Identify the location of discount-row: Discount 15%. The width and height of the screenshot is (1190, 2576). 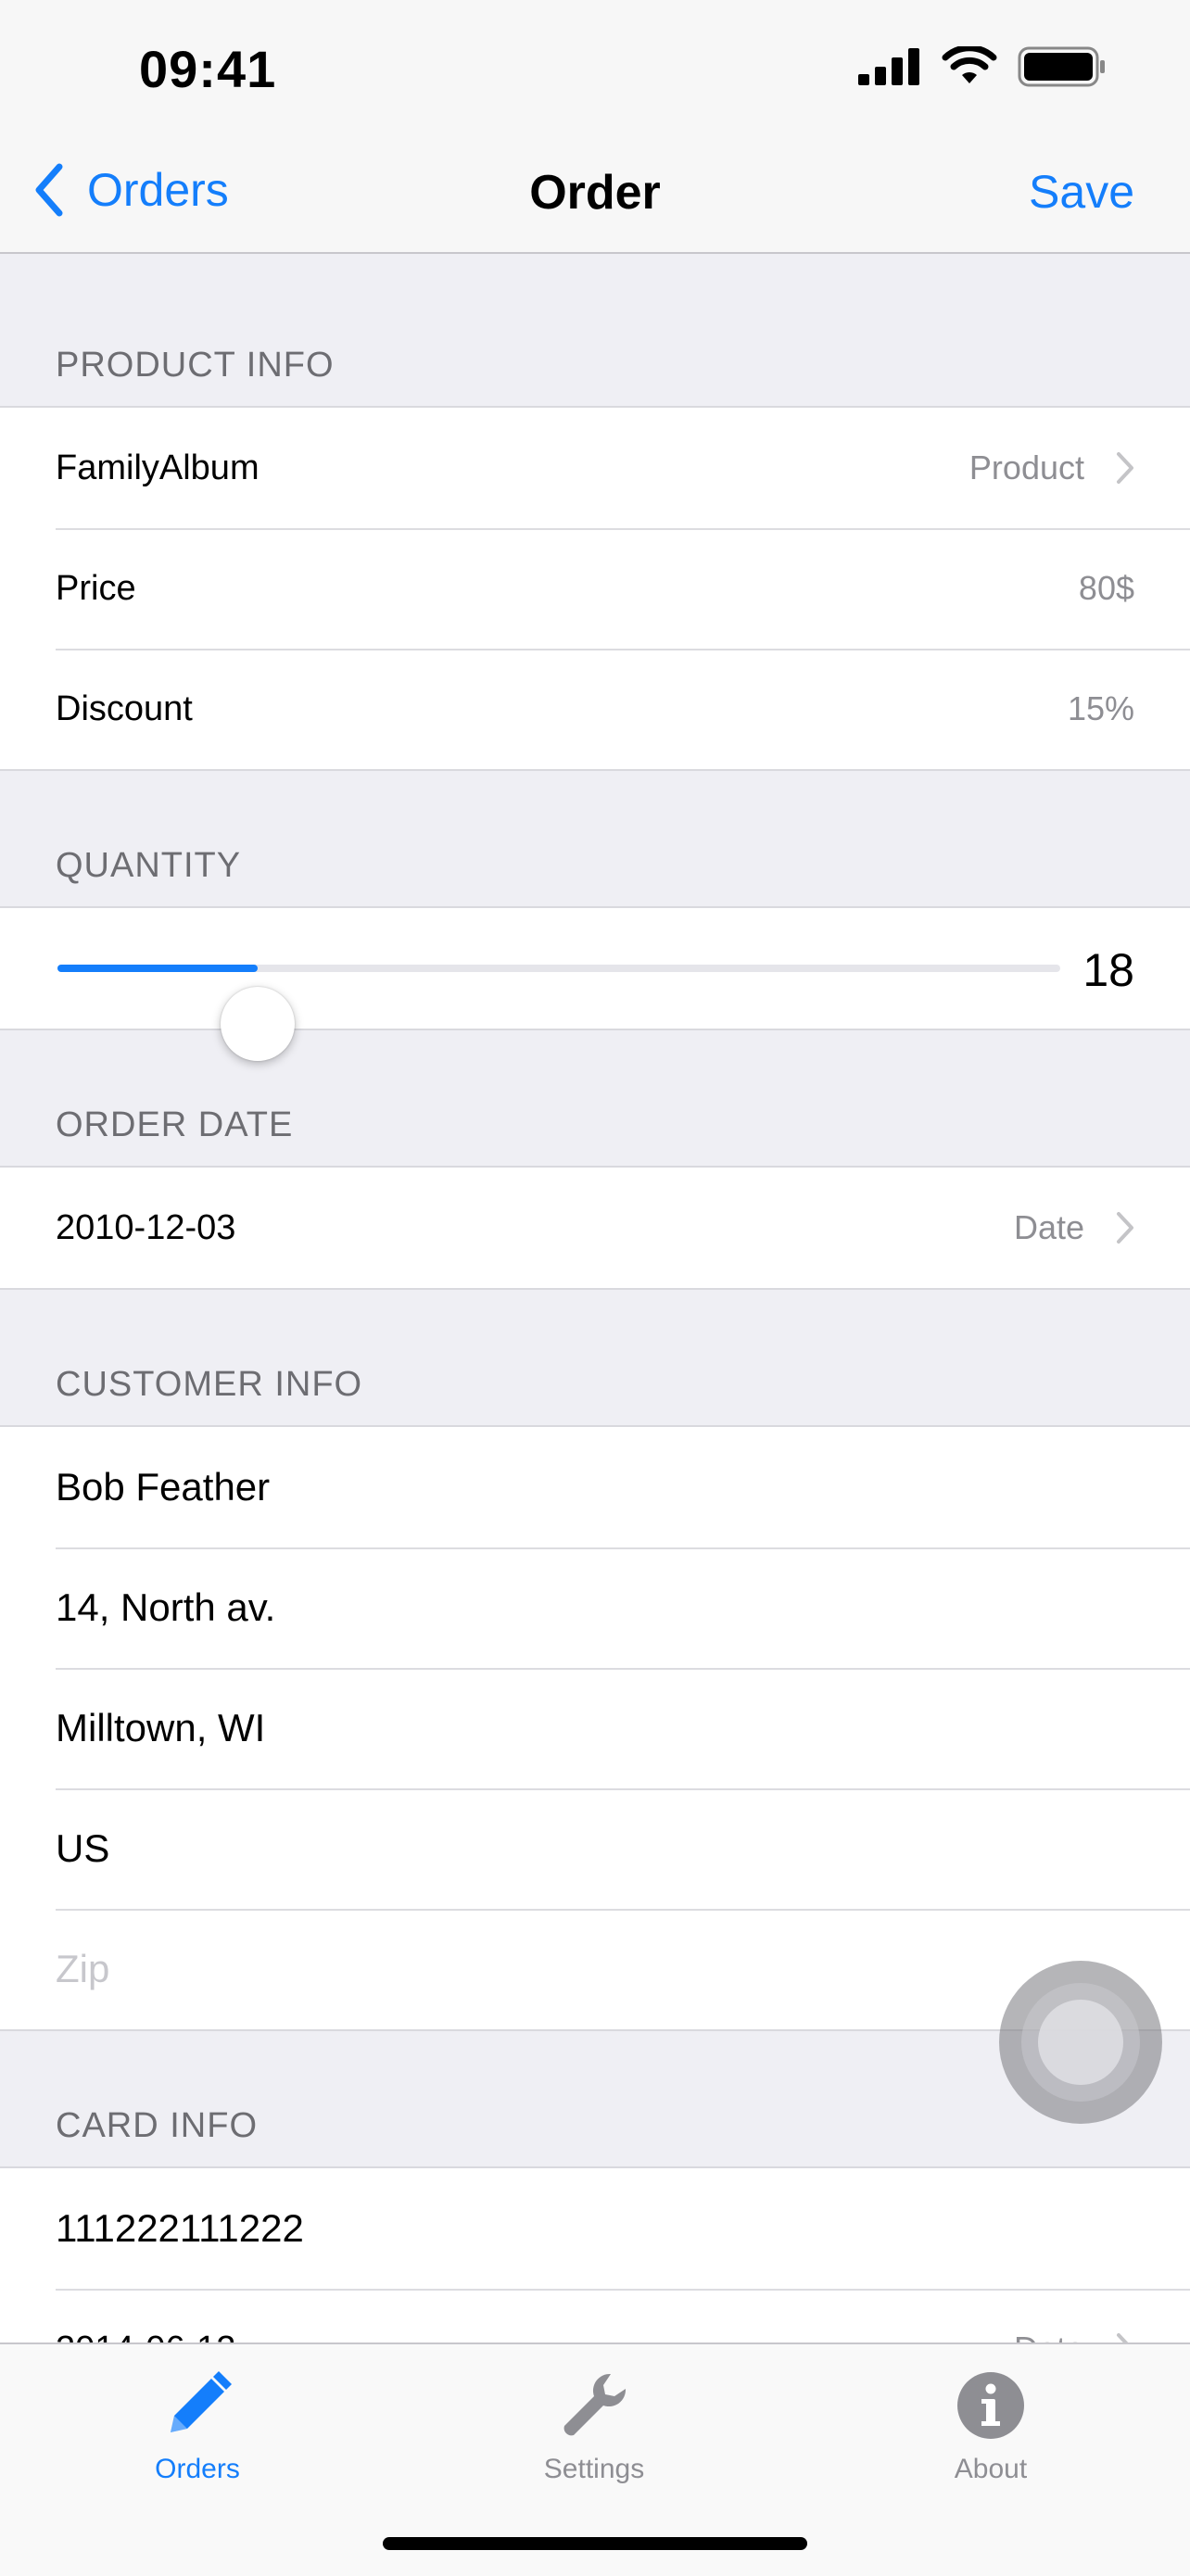
(595, 709).